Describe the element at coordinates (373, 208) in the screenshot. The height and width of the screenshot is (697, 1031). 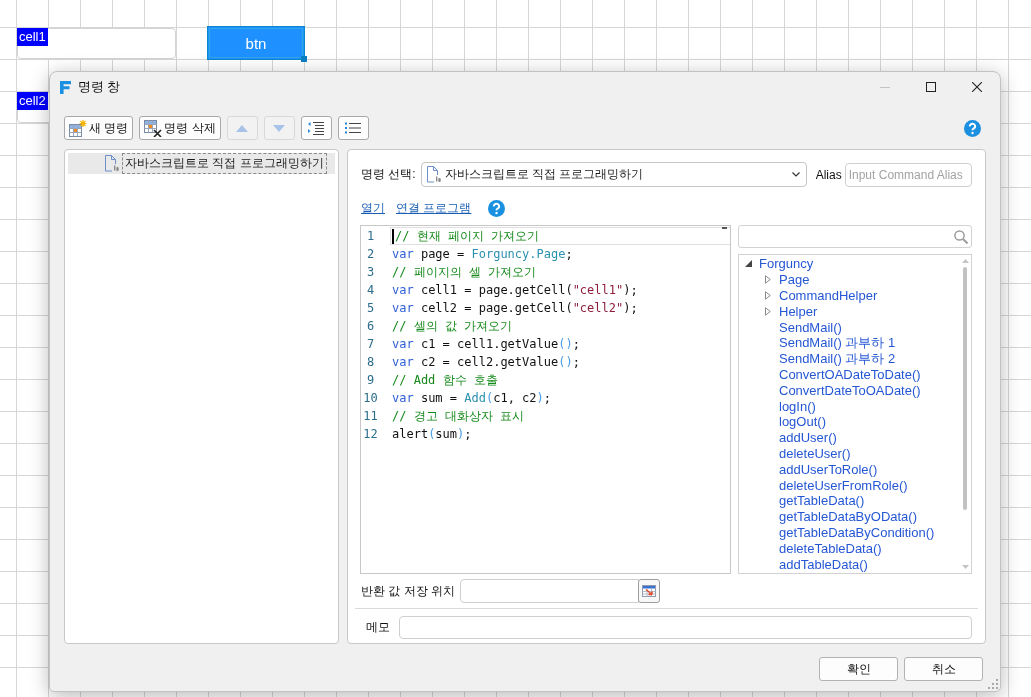
I see `text-link: 열기` at that location.